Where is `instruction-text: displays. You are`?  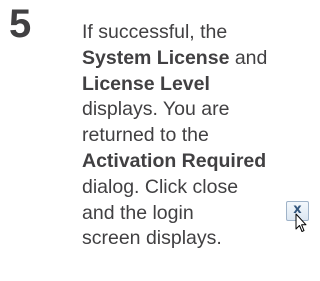 instruction-text: displays. You are is located at coordinates (156, 109).